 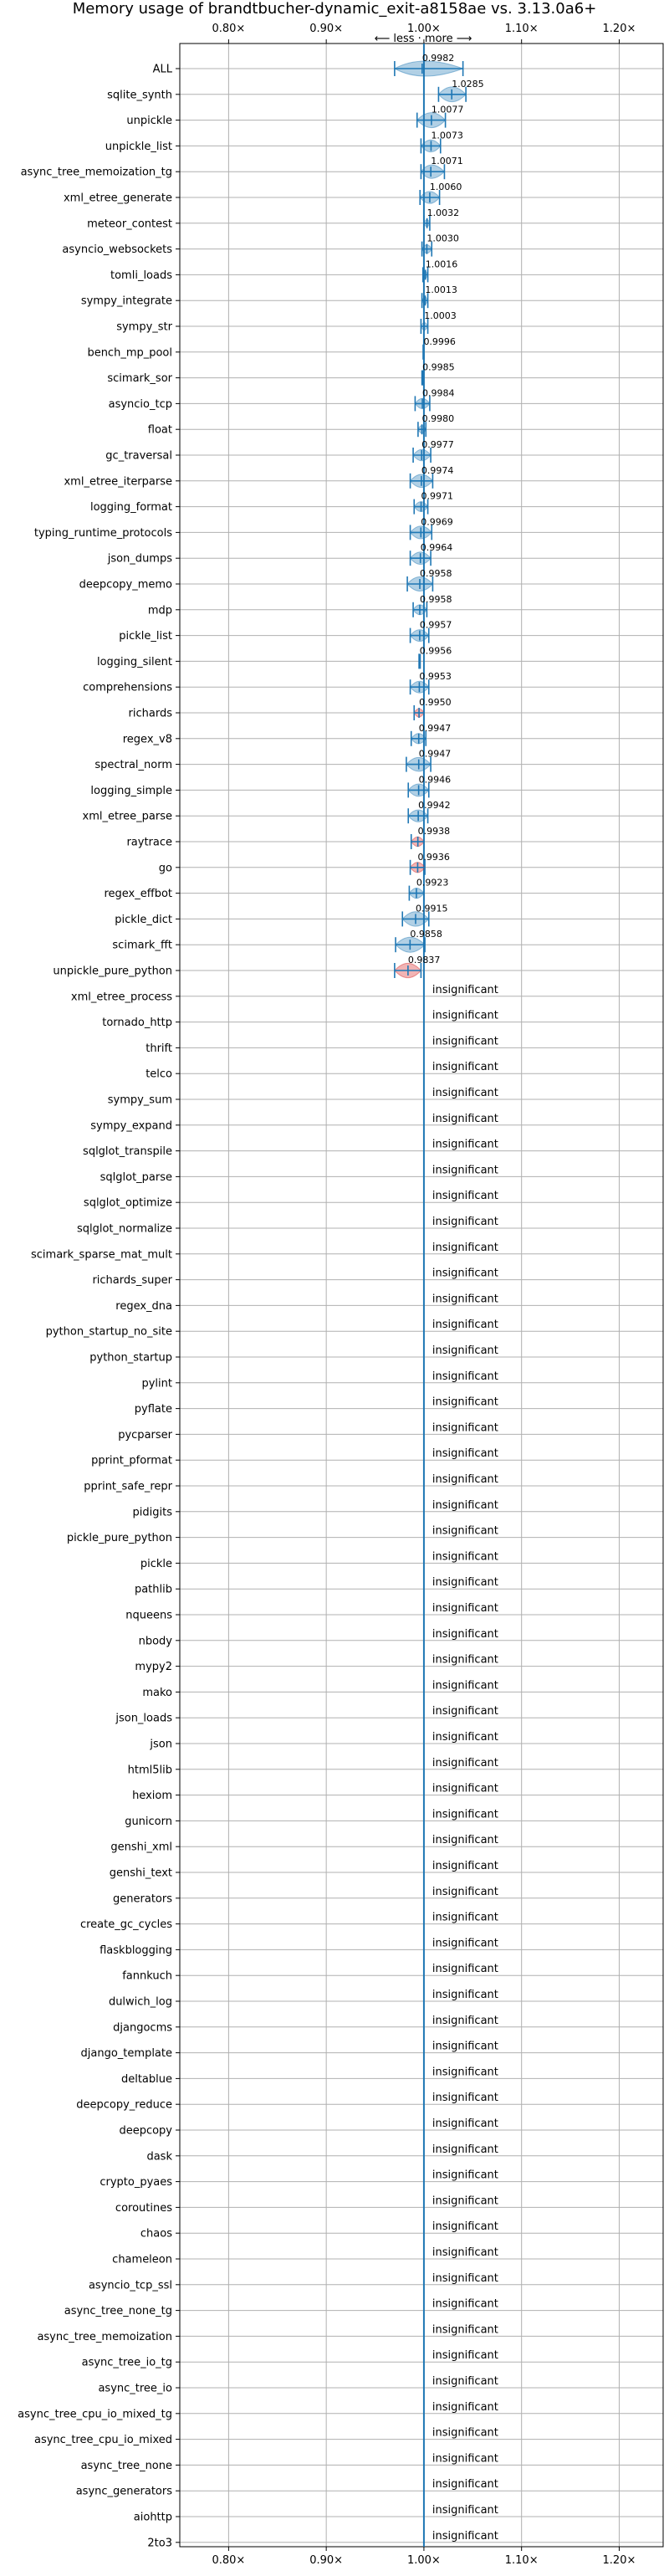 What do you see at coordinates (434, 832) in the screenshot?
I see `value-label: 0.9938` at bounding box center [434, 832].